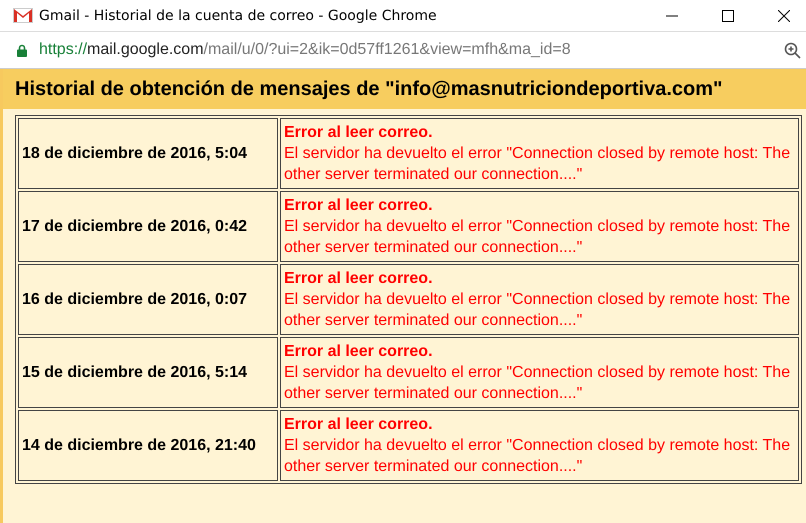 The image size is (806, 523). Describe the element at coordinates (148, 226) in the screenshot. I see `date-cell: 17 de diciembre de 2016, 0:42` at that location.